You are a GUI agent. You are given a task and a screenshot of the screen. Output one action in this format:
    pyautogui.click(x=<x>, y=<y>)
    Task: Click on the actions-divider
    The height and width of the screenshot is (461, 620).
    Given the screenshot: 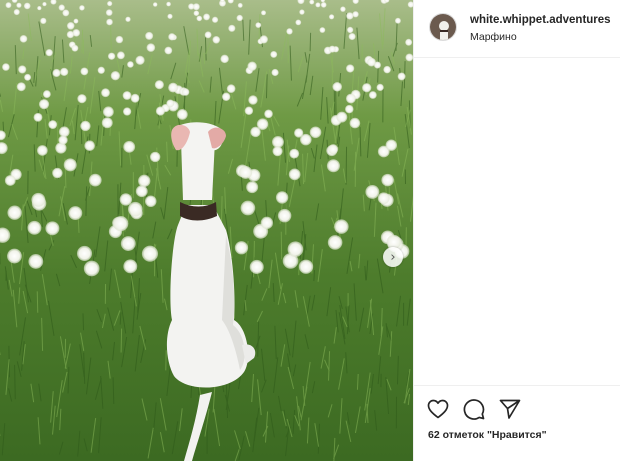 What is the action you would take?
    pyautogui.click(x=517, y=385)
    